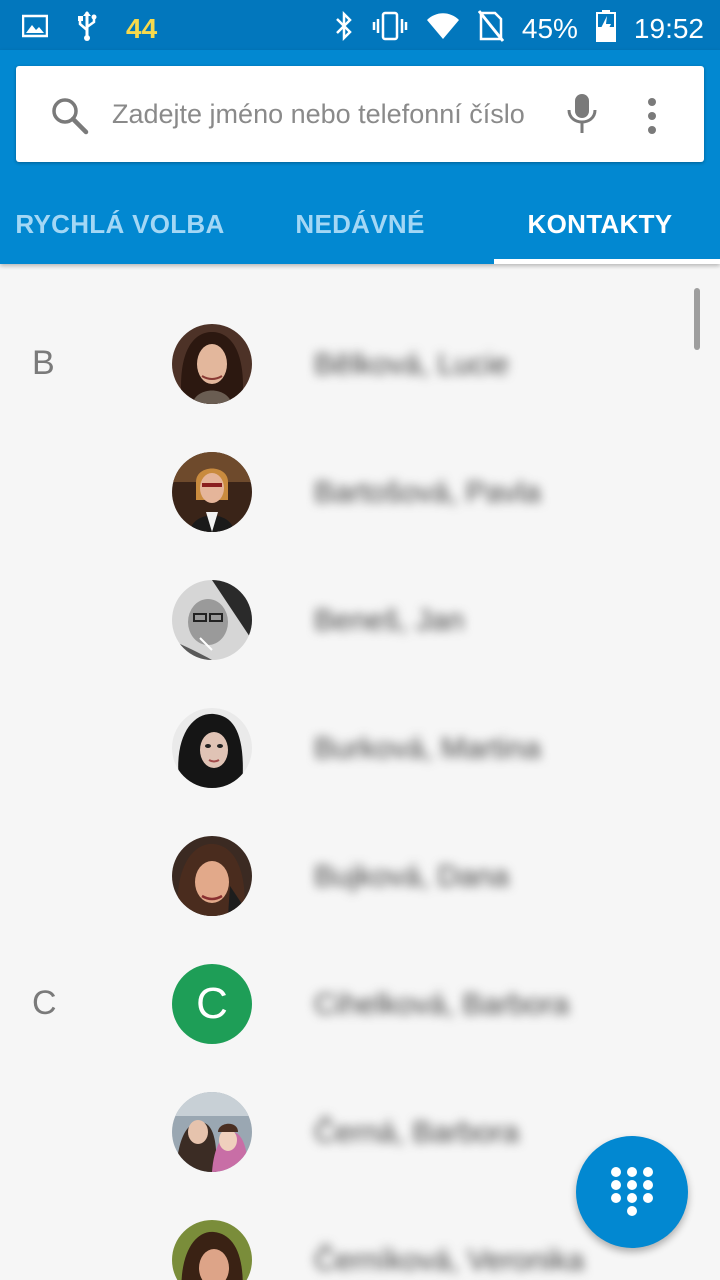 This screenshot has height=1280, width=720. Describe the element at coordinates (142, 28) in the screenshot. I see `notification-badge: 44` at that location.